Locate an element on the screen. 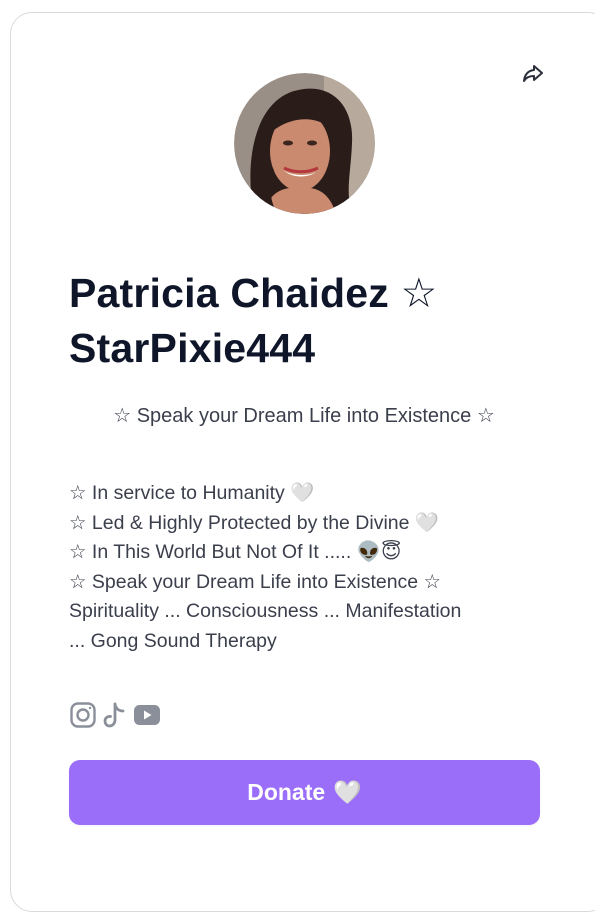  instagram-link is located at coordinates (83, 717).